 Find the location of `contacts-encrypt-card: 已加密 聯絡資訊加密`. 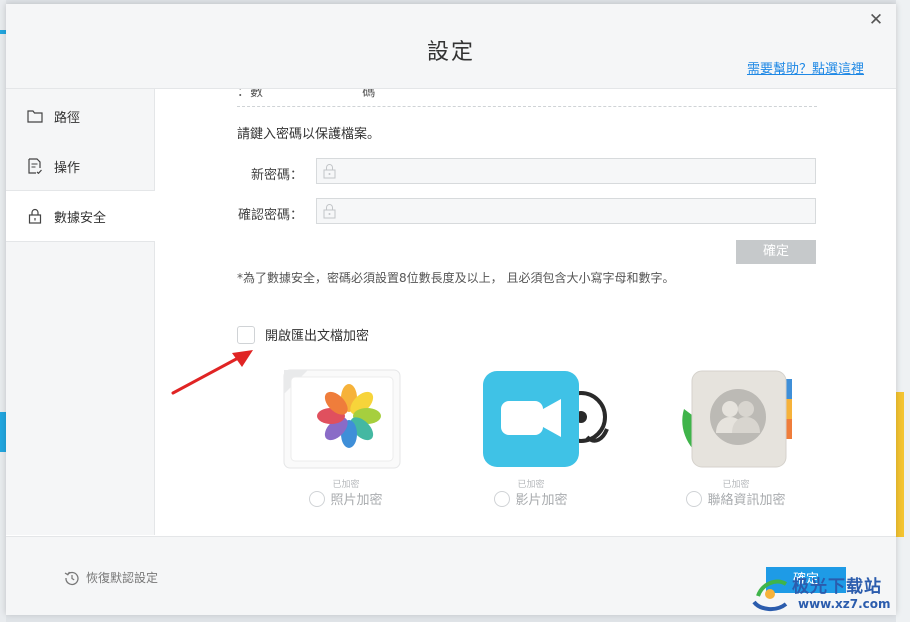

contacts-encrypt-card: 已加密 聯絡資訊加密 is located at coordinates (736, 439).